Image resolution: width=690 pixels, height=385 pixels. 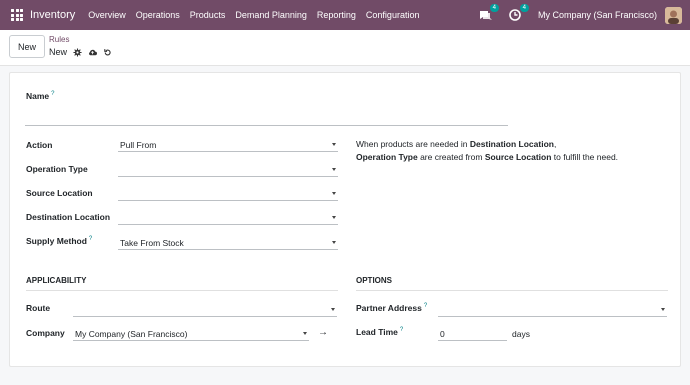 I want to click on messages-count-badge: 4, so click(x=494, y=8).